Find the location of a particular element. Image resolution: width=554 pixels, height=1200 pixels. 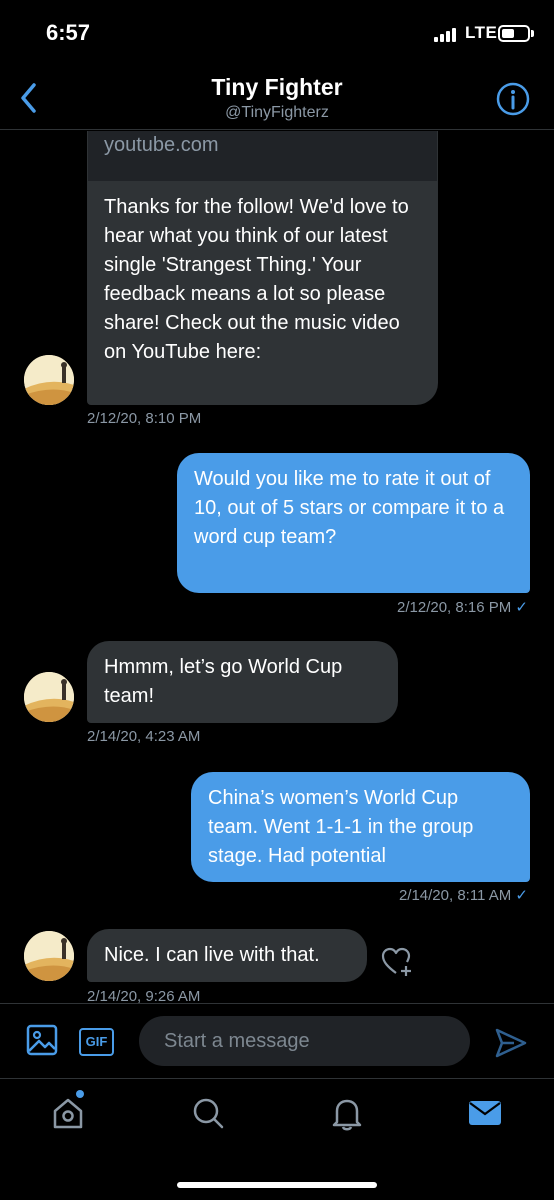

search-icon is located at coordinates (208, 1113).